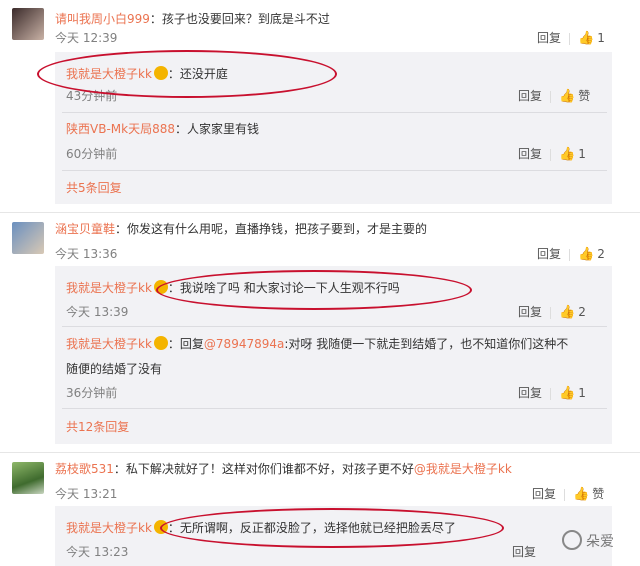  I want to click on wechat-logo-icon, so click(572, 540).